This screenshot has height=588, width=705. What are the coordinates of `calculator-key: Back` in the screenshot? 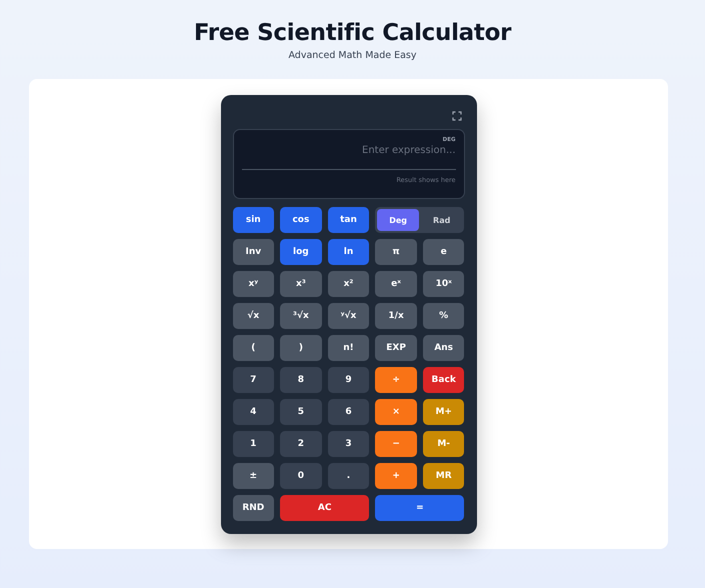 It's located at (443, 380).